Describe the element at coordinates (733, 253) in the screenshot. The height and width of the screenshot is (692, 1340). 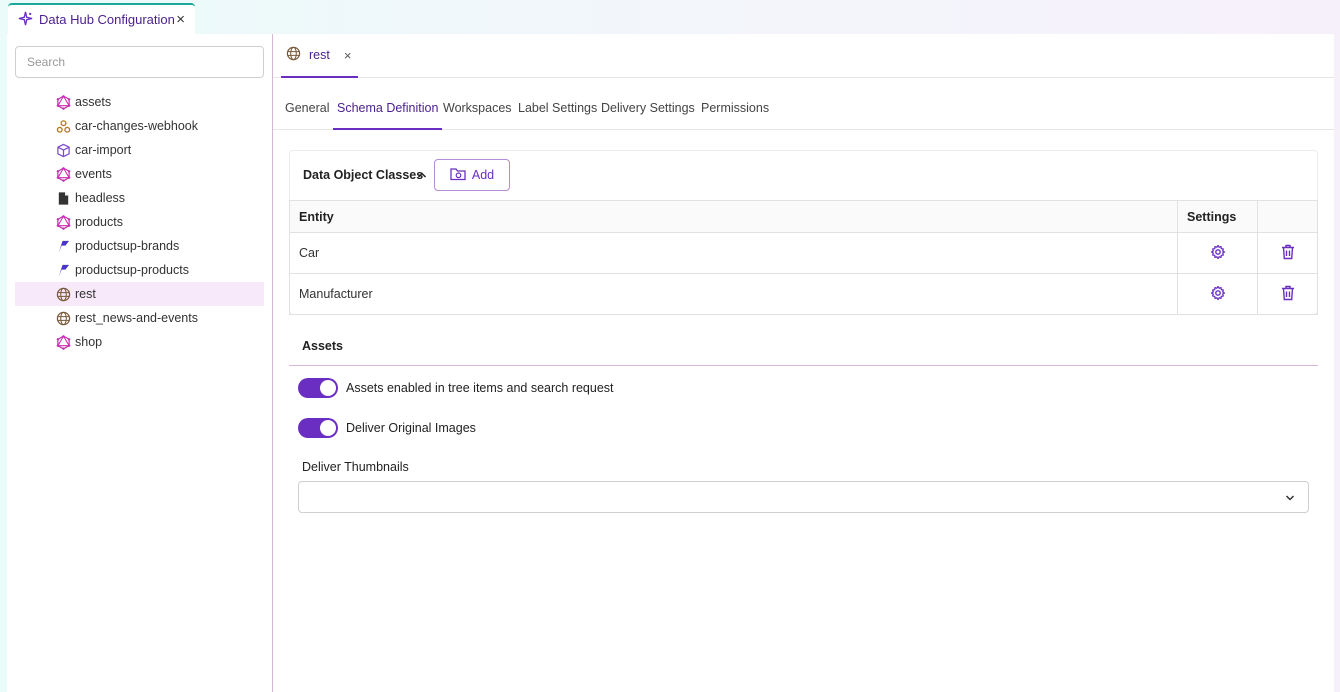
I see `entity-cell: Car` at that location.